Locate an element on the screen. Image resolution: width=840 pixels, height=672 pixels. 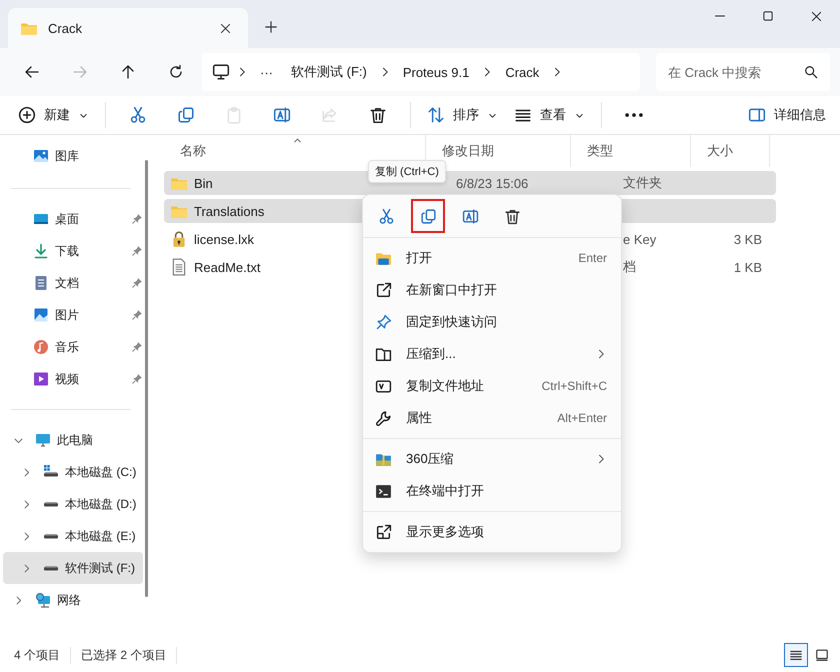
menu-item: 360压缩 is located at coordinates (492, 459).